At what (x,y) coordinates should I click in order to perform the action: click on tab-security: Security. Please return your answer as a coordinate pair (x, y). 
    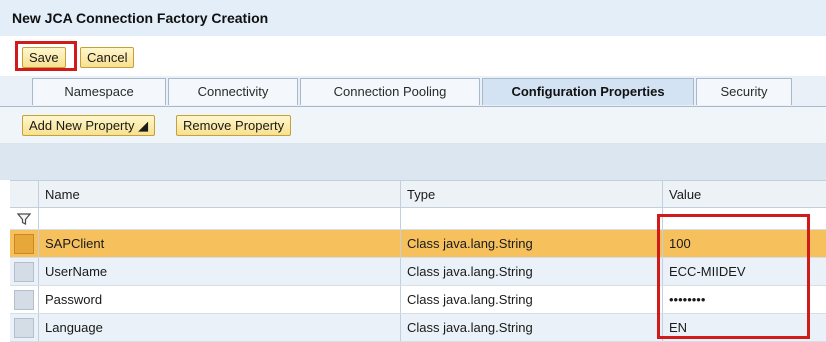
    Looking at the image, I should click on (744, 91).